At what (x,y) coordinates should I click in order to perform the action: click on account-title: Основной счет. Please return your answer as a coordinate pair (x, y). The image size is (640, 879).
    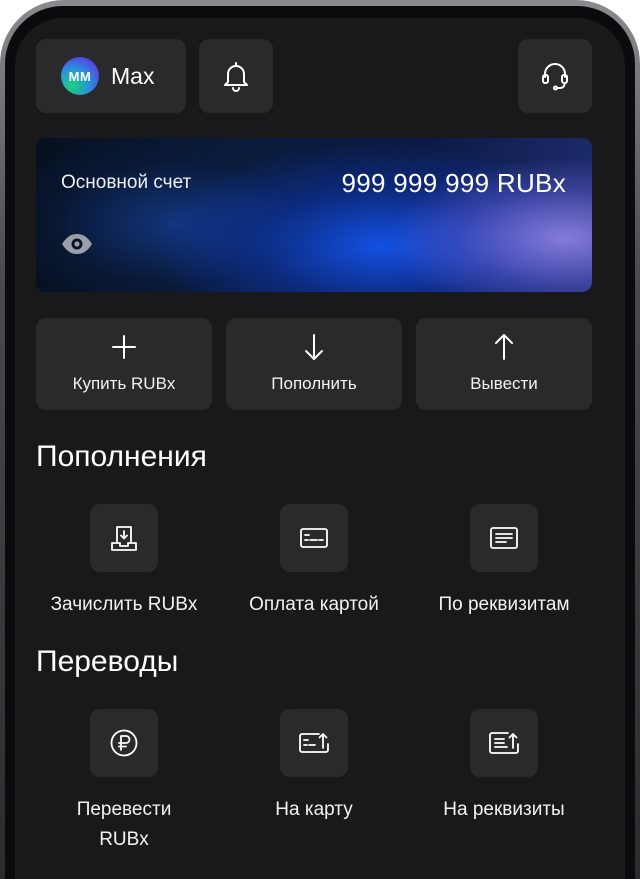
    Looking at the image, I should click on (126, 182).